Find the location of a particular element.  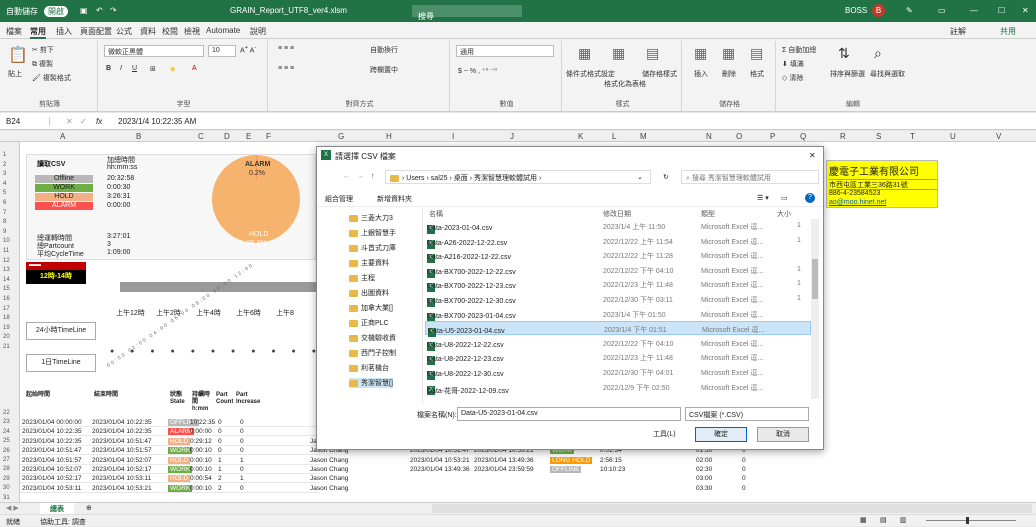

page-layout-icon: ▤ is located at coordinates (883, 520).